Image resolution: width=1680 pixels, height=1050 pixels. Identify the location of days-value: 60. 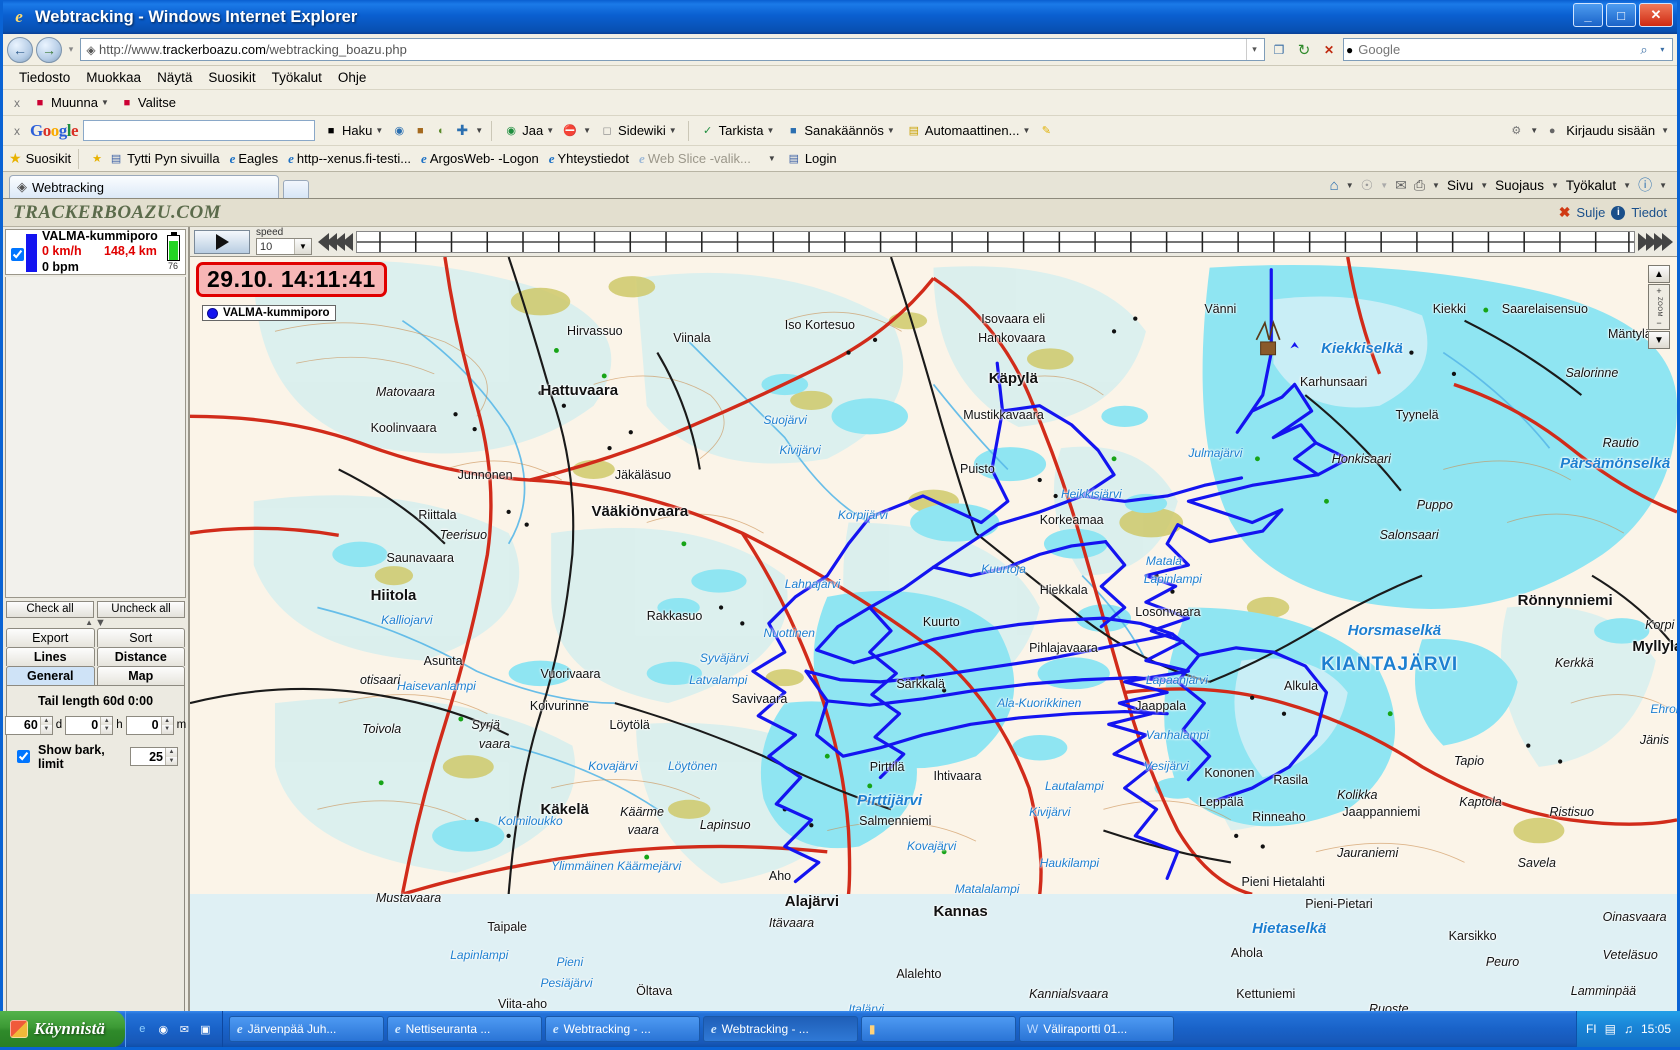
(23, 725).